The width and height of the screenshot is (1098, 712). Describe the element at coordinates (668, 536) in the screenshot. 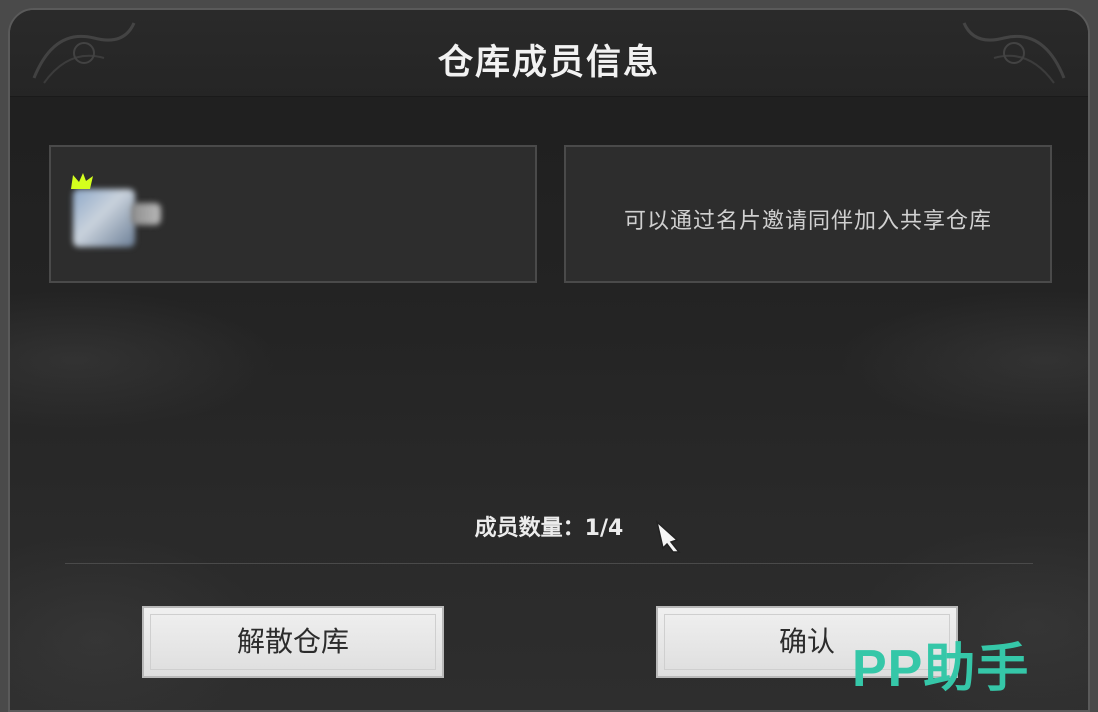

I see `cursor-pointer-icon` at that location.